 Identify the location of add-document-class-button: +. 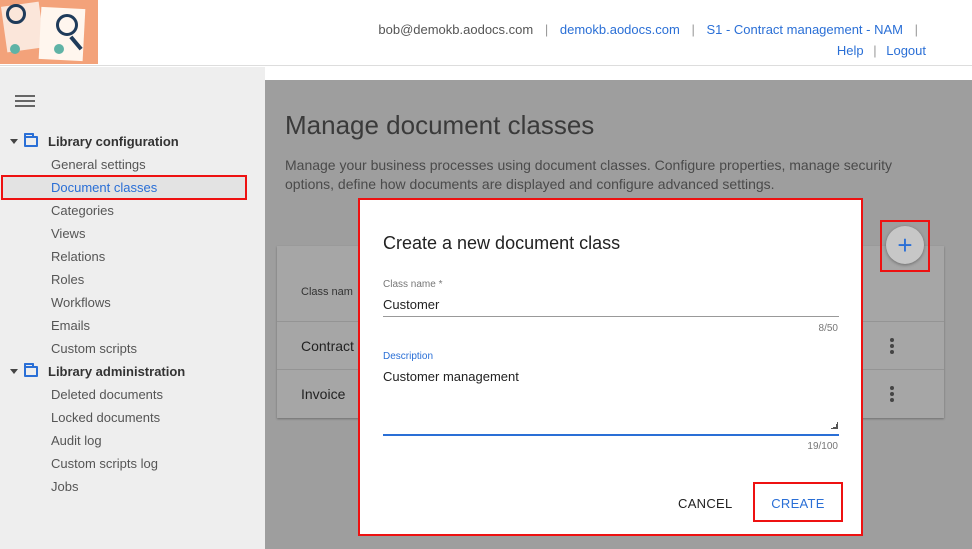
(905, 245).